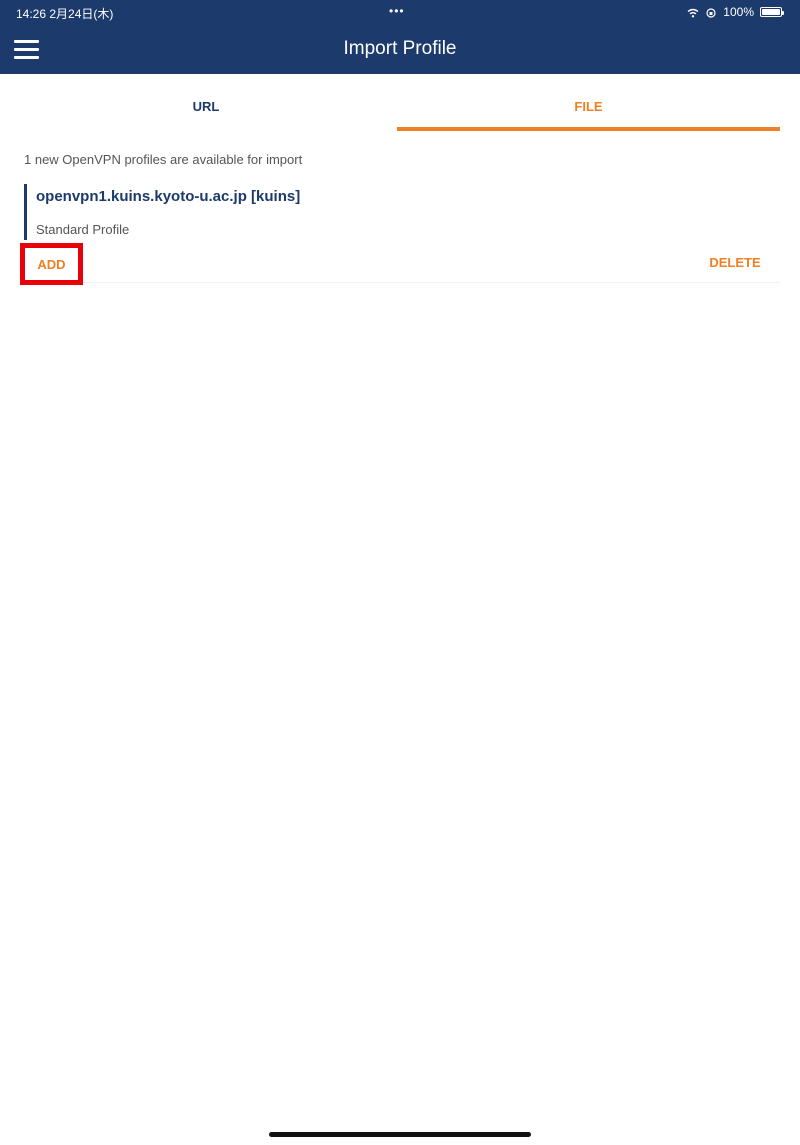 The image size is (800, 1145). I want to click on profile-title: openvpn1.kuins.kyoto-u.ac.jp [kuins], so click(168, 196).